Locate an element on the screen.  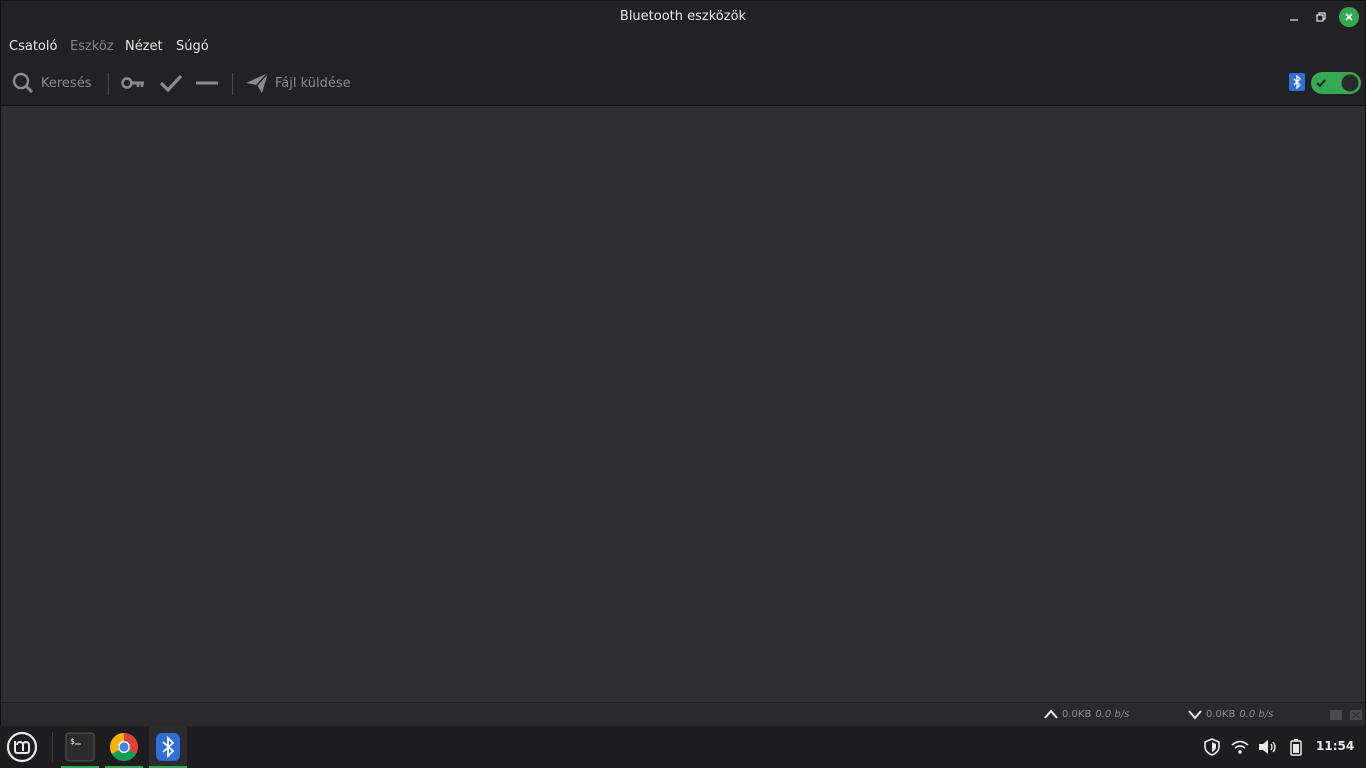
close-button is located at coordinates (1349, 17).